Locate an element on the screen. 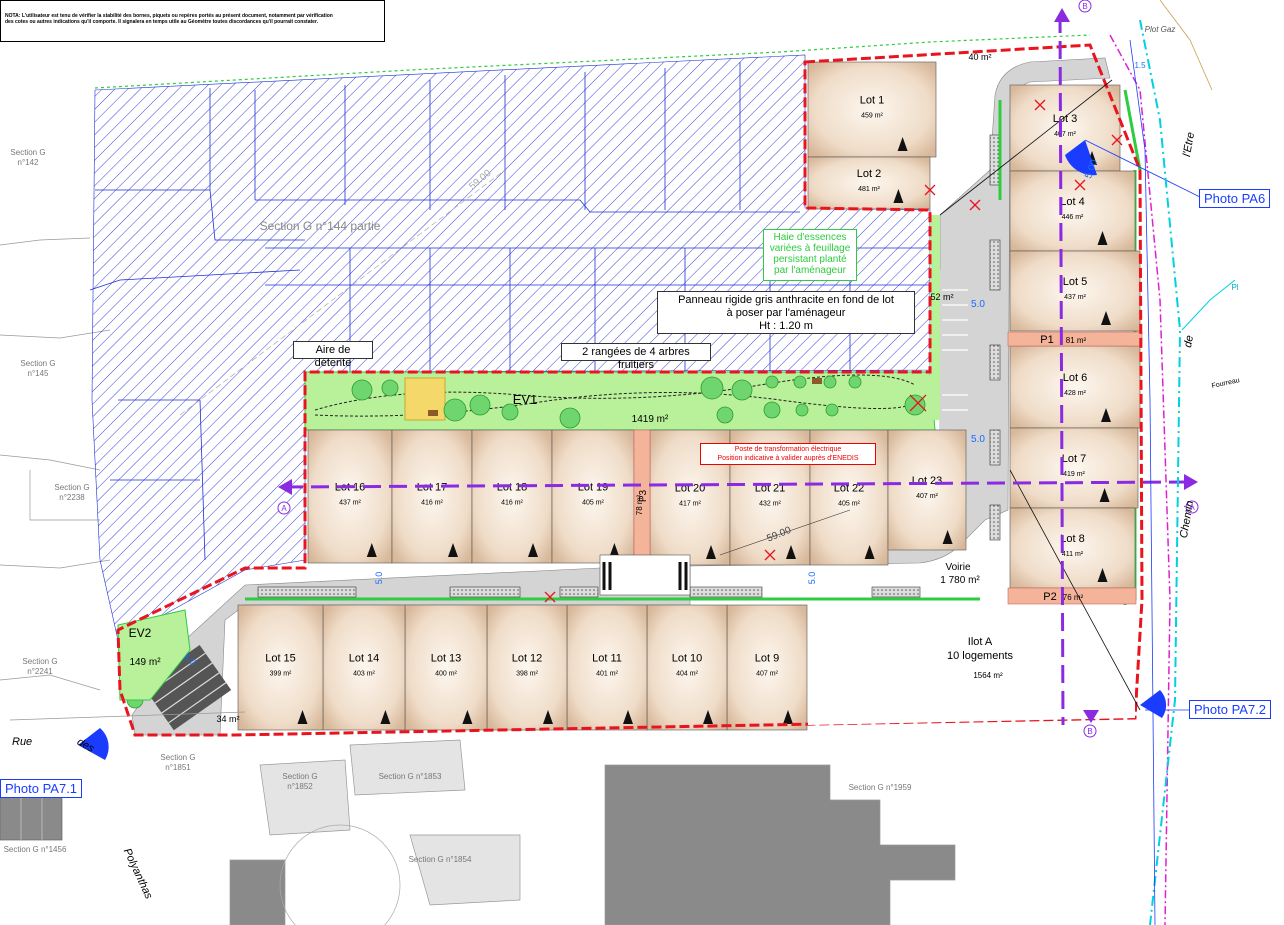 The image size is (1284, 925). lot-19: Lot 19 405 m² is located at coordinates (593, 496).